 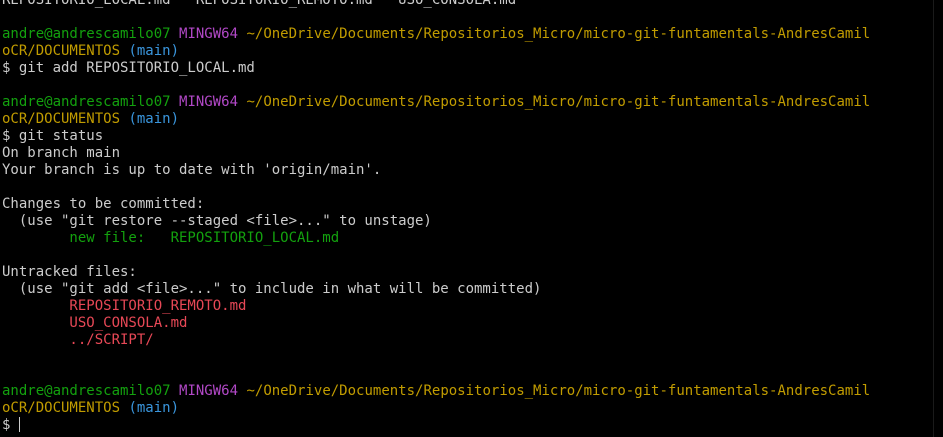 I want to click on terminal-line: $, so click(x=467, y=425).